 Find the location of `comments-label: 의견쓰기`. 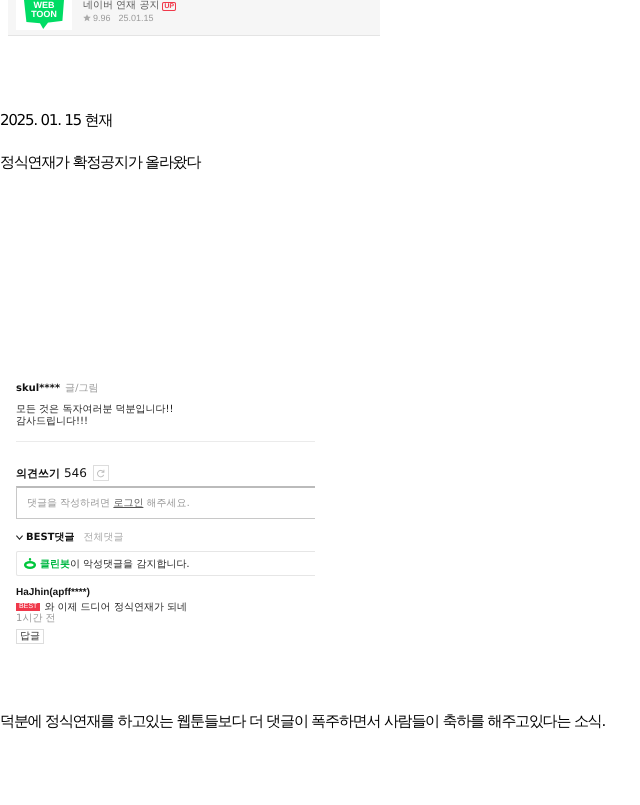

comments-label: 의견쓰기 is located at coordinates (38, 473).